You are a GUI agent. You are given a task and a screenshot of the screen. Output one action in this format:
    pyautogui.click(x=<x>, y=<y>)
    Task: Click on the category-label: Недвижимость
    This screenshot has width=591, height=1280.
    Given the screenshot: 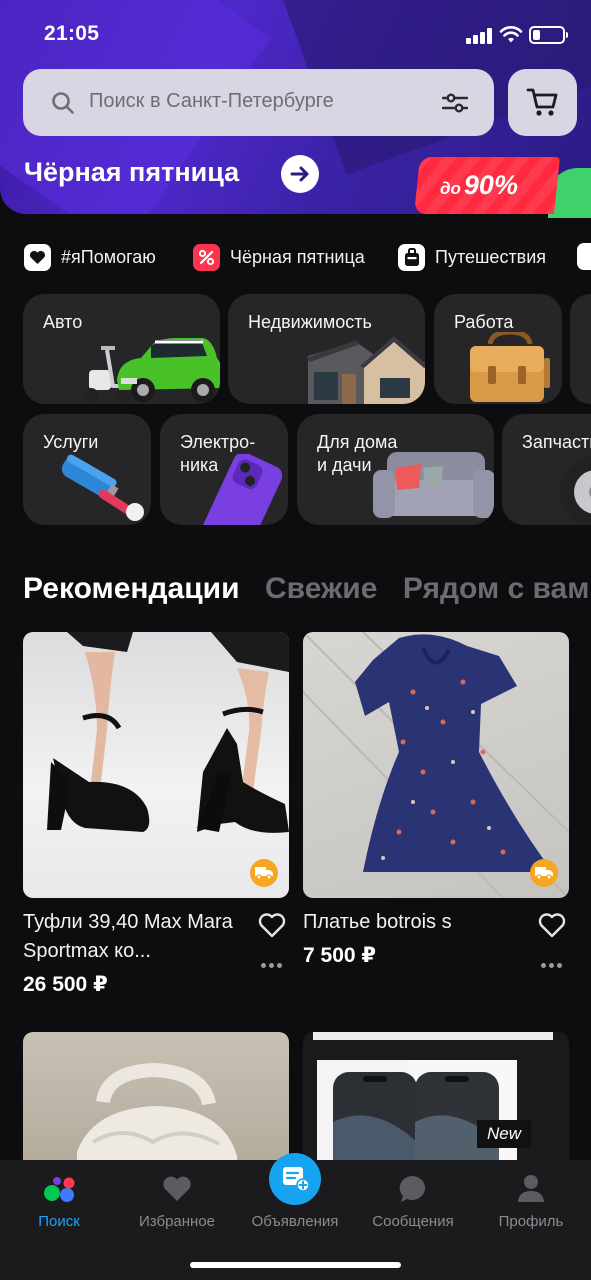 What is the action you would take?
    pyautogui.click(x=310, y=322)
    